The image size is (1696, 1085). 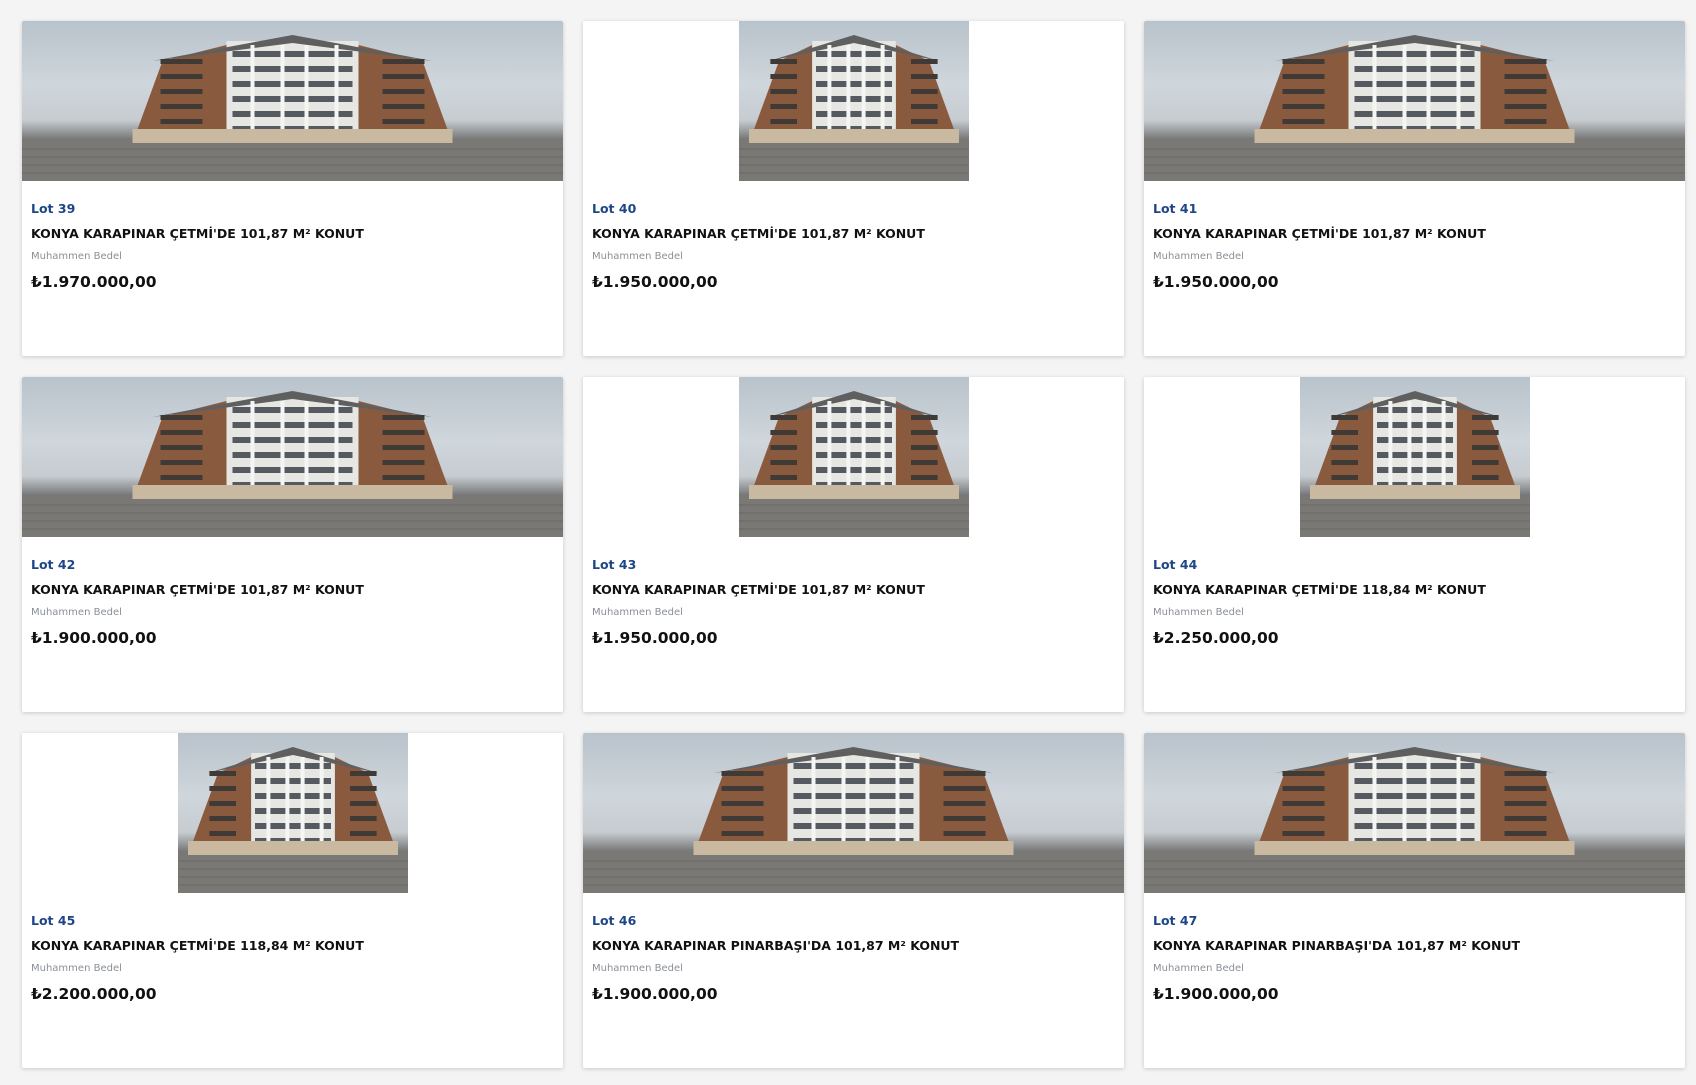 I want to click on lot-number: Lot 43, so click(x=614, y=564).